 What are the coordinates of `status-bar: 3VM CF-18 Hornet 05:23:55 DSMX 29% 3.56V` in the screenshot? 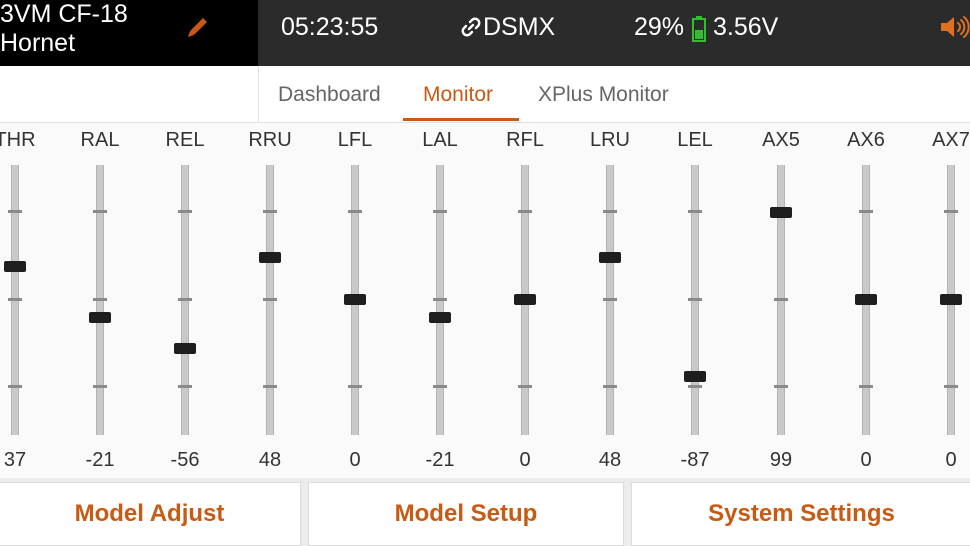 It's located at (485, 33).